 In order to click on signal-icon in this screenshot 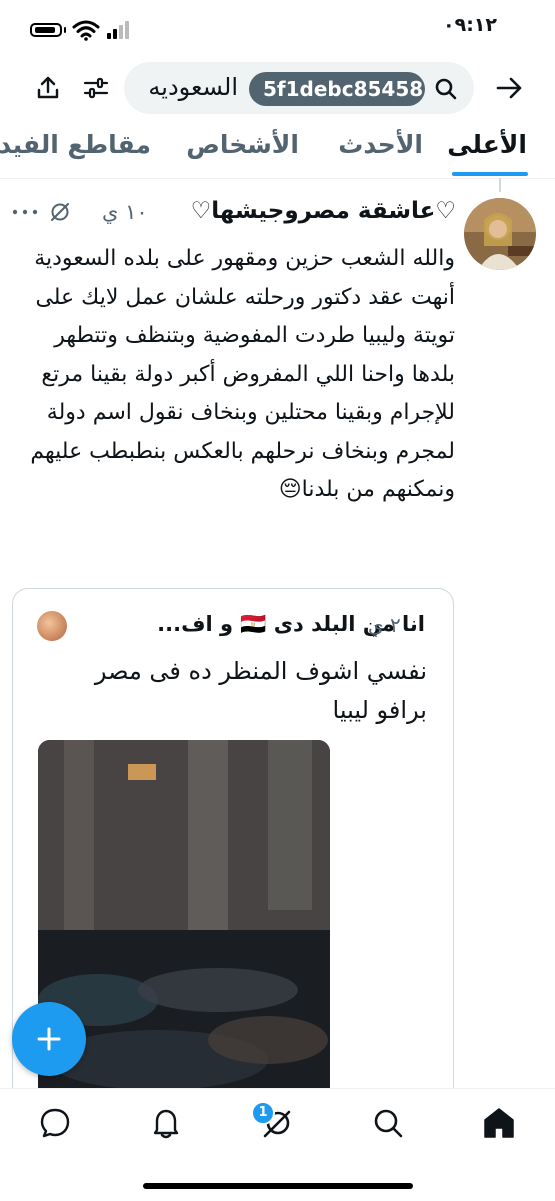, I will do `click(118, 30)`.